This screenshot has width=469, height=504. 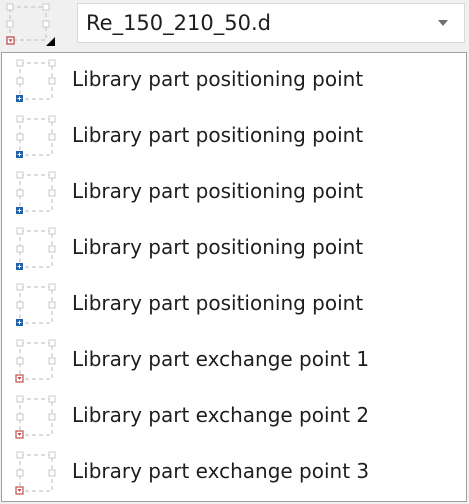 I want to click on list-item: Library part exchange point 2, so click(x=234, y=417).